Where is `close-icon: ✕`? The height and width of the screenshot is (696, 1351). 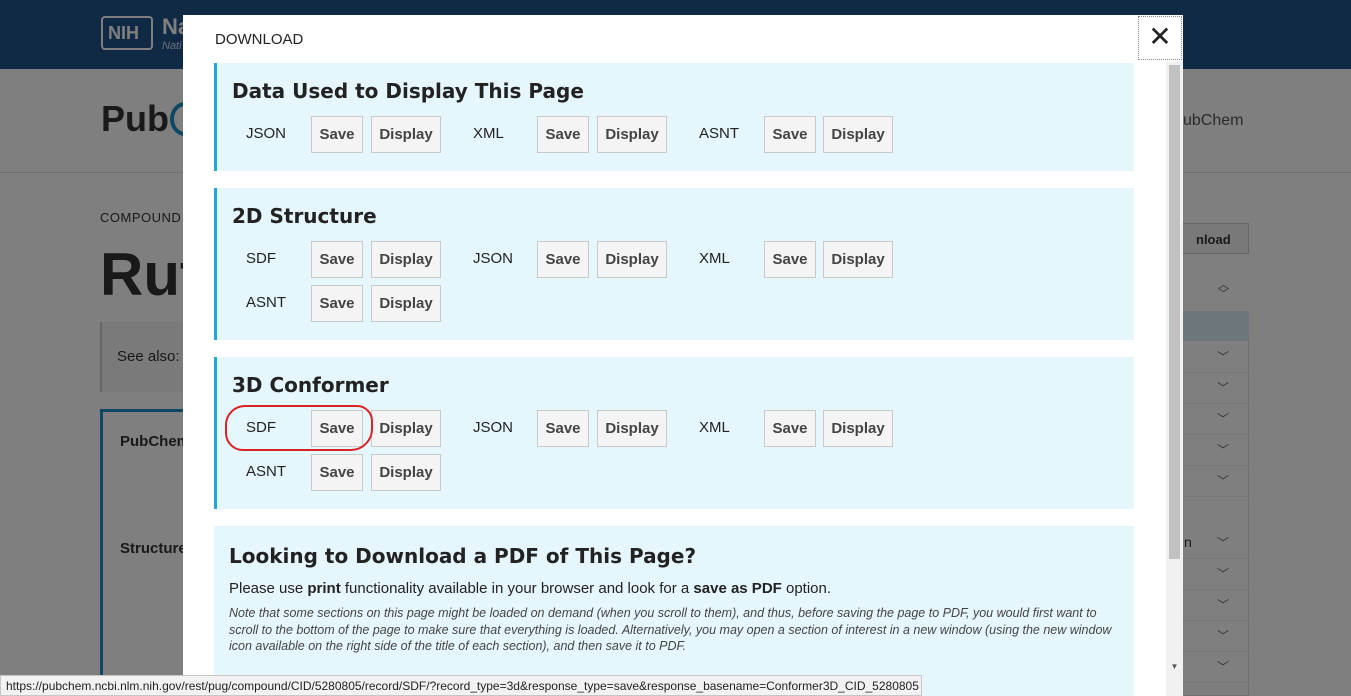 close-icon: ✕ is located at coordinates (1160, 38).